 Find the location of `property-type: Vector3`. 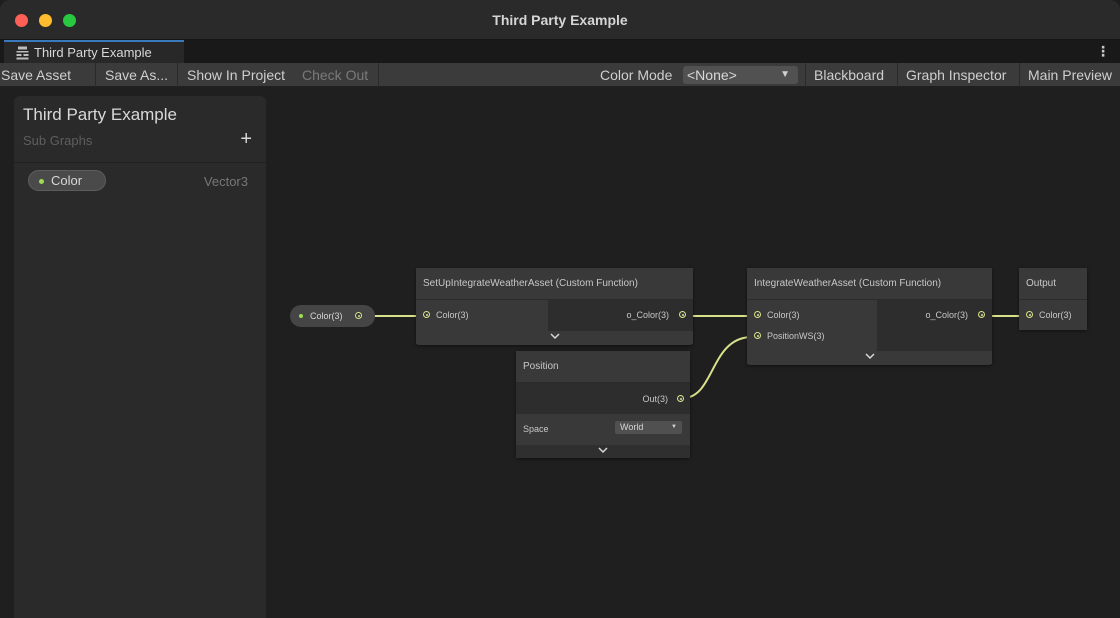

property-type: Vector3 is located at coordinates (225, 181).